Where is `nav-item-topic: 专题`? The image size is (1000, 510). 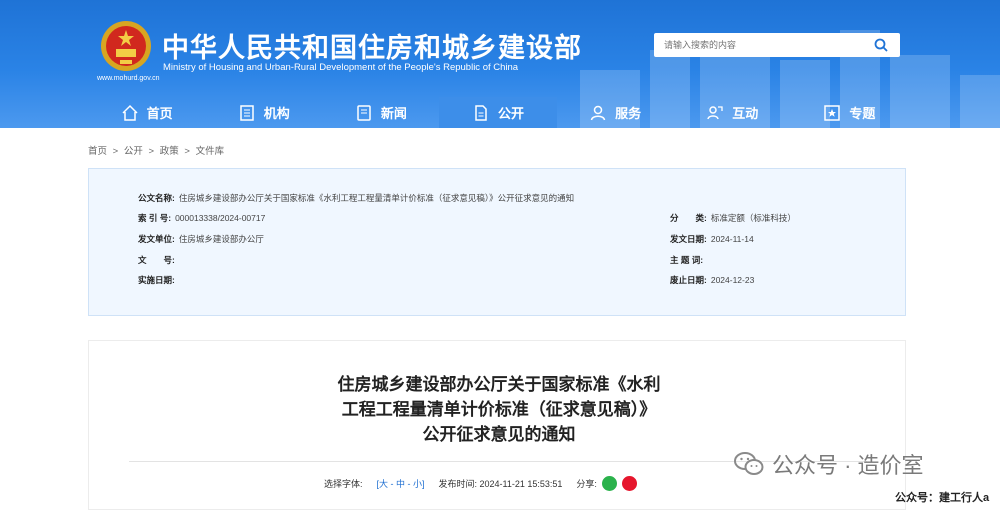
nav-item-topic: 专题 is located at coordinates (849, 112).